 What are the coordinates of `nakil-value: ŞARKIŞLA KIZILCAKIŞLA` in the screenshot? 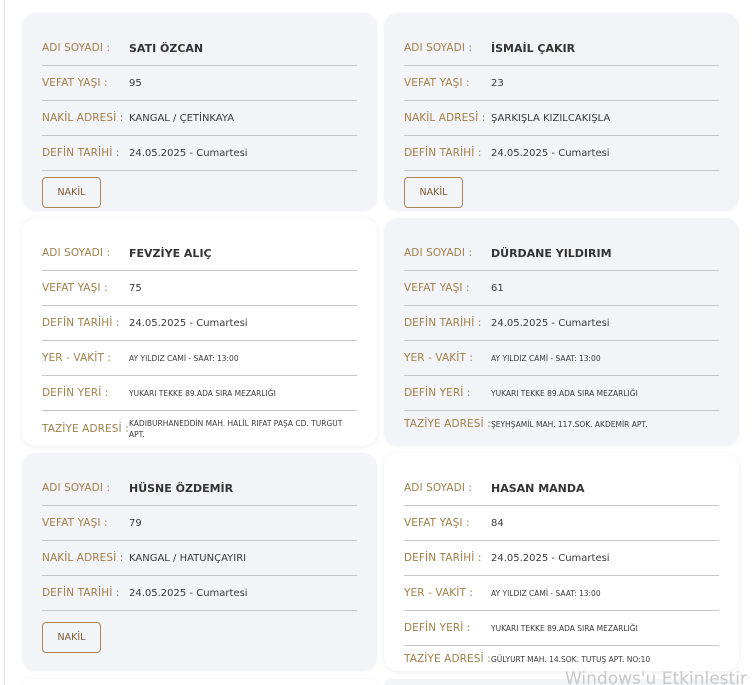 It's located at (551, 118).